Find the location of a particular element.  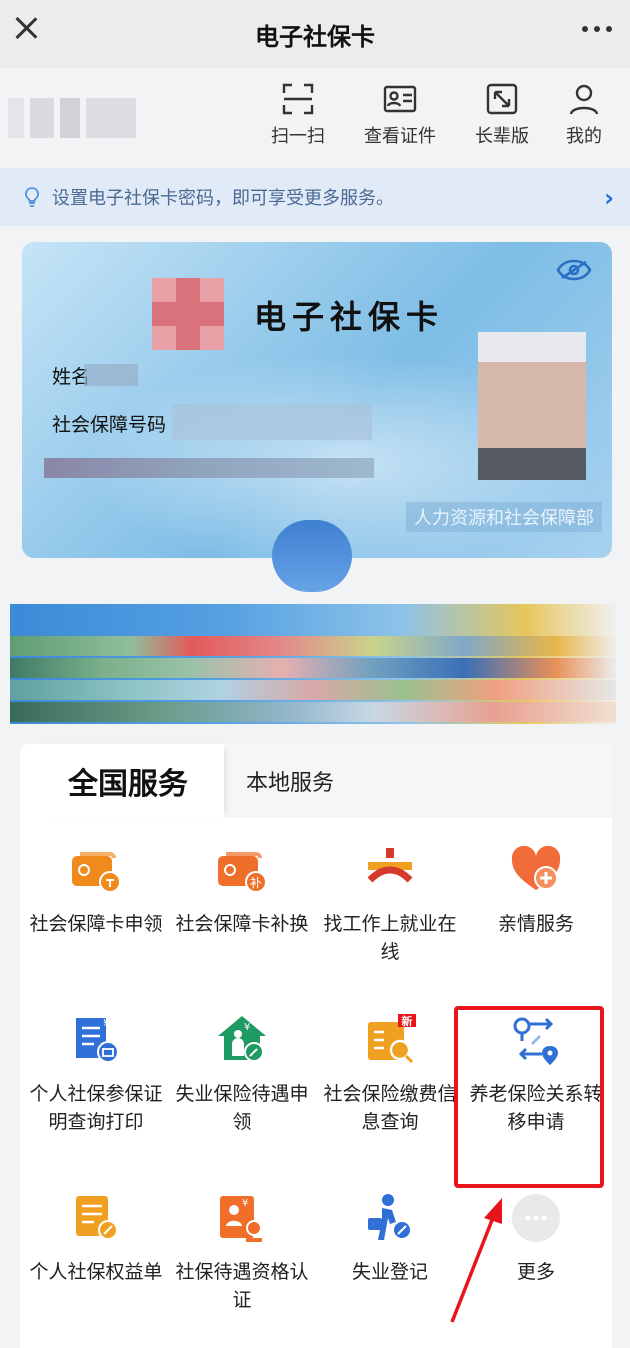

service-unemployment-benefit: ¥ 失业保险待遇申领 is located at coordinates (242, 1075).